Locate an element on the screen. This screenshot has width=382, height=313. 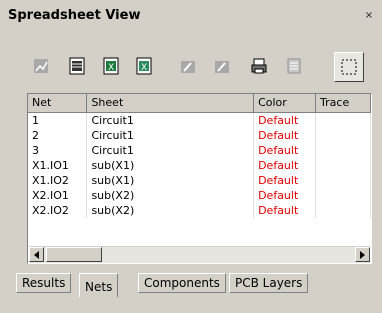
net-cell: X1.IO1 is located at coordinates (58, 165).